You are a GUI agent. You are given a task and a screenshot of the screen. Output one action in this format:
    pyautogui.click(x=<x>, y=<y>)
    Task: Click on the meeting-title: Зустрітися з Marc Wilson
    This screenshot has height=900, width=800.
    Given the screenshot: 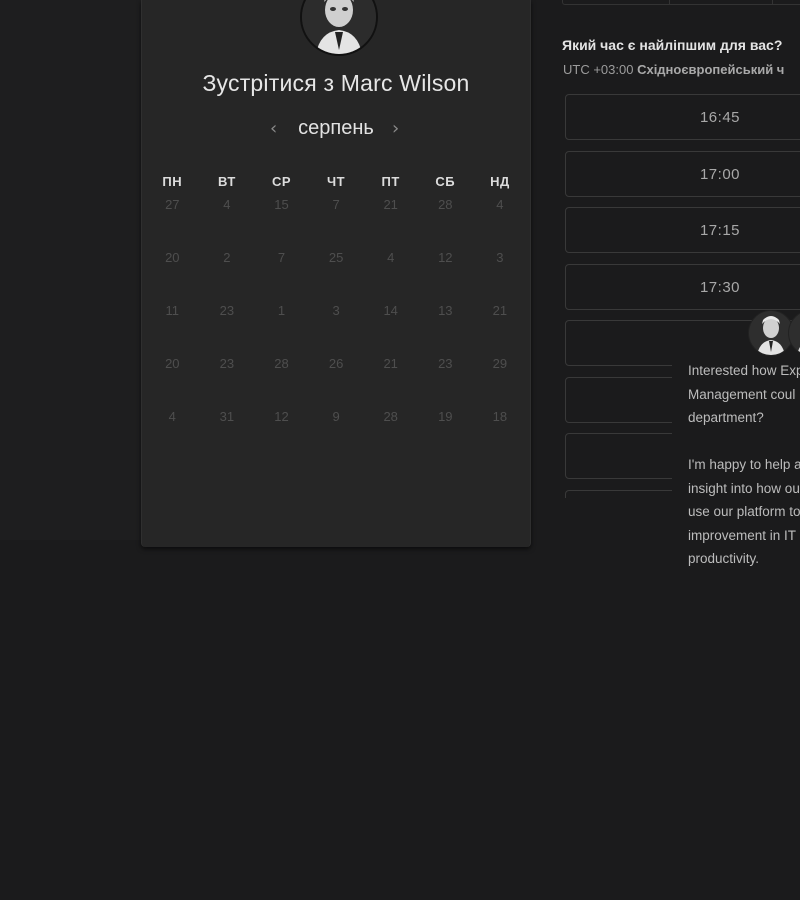 What is the action you would take?
    pyautogui.click(x=336, y=83)
    